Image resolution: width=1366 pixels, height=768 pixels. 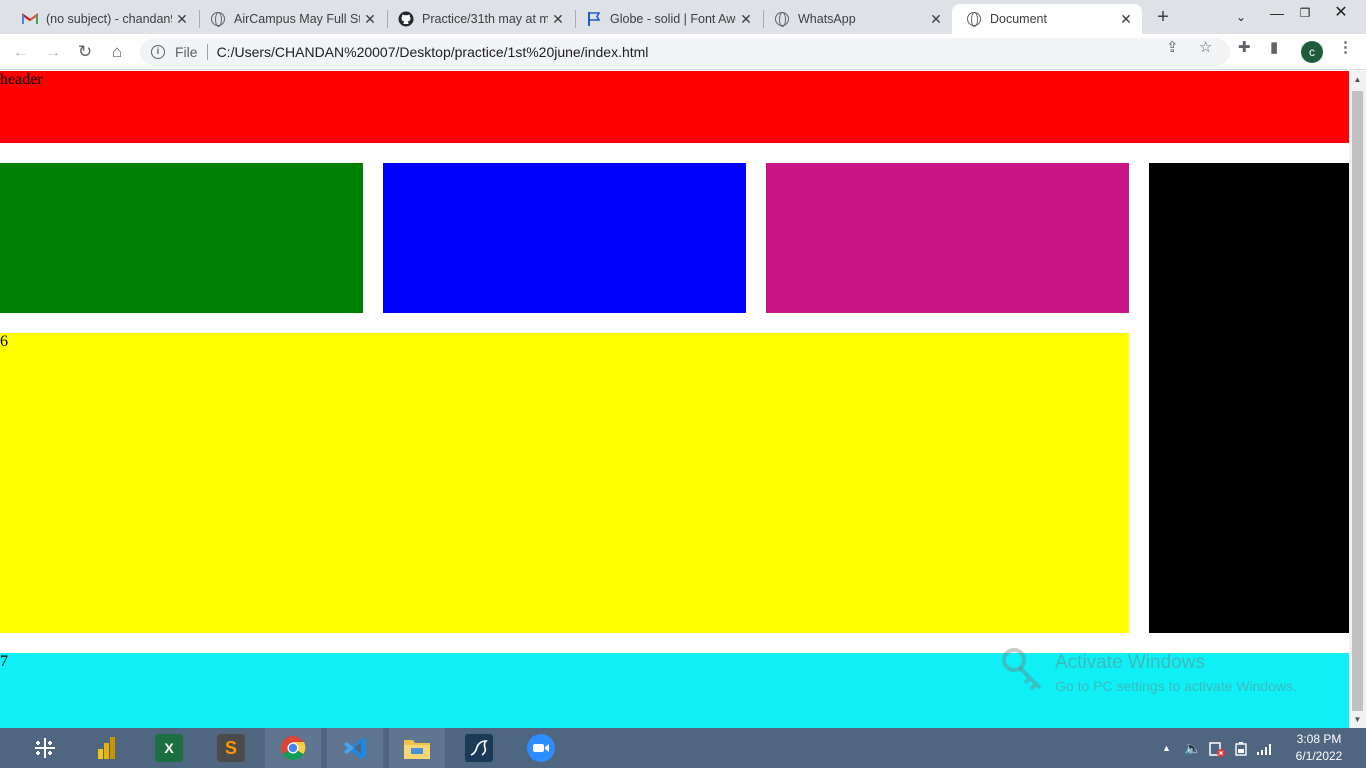 I want to click on profile-avatar: c, so click(x=1312, y=52).